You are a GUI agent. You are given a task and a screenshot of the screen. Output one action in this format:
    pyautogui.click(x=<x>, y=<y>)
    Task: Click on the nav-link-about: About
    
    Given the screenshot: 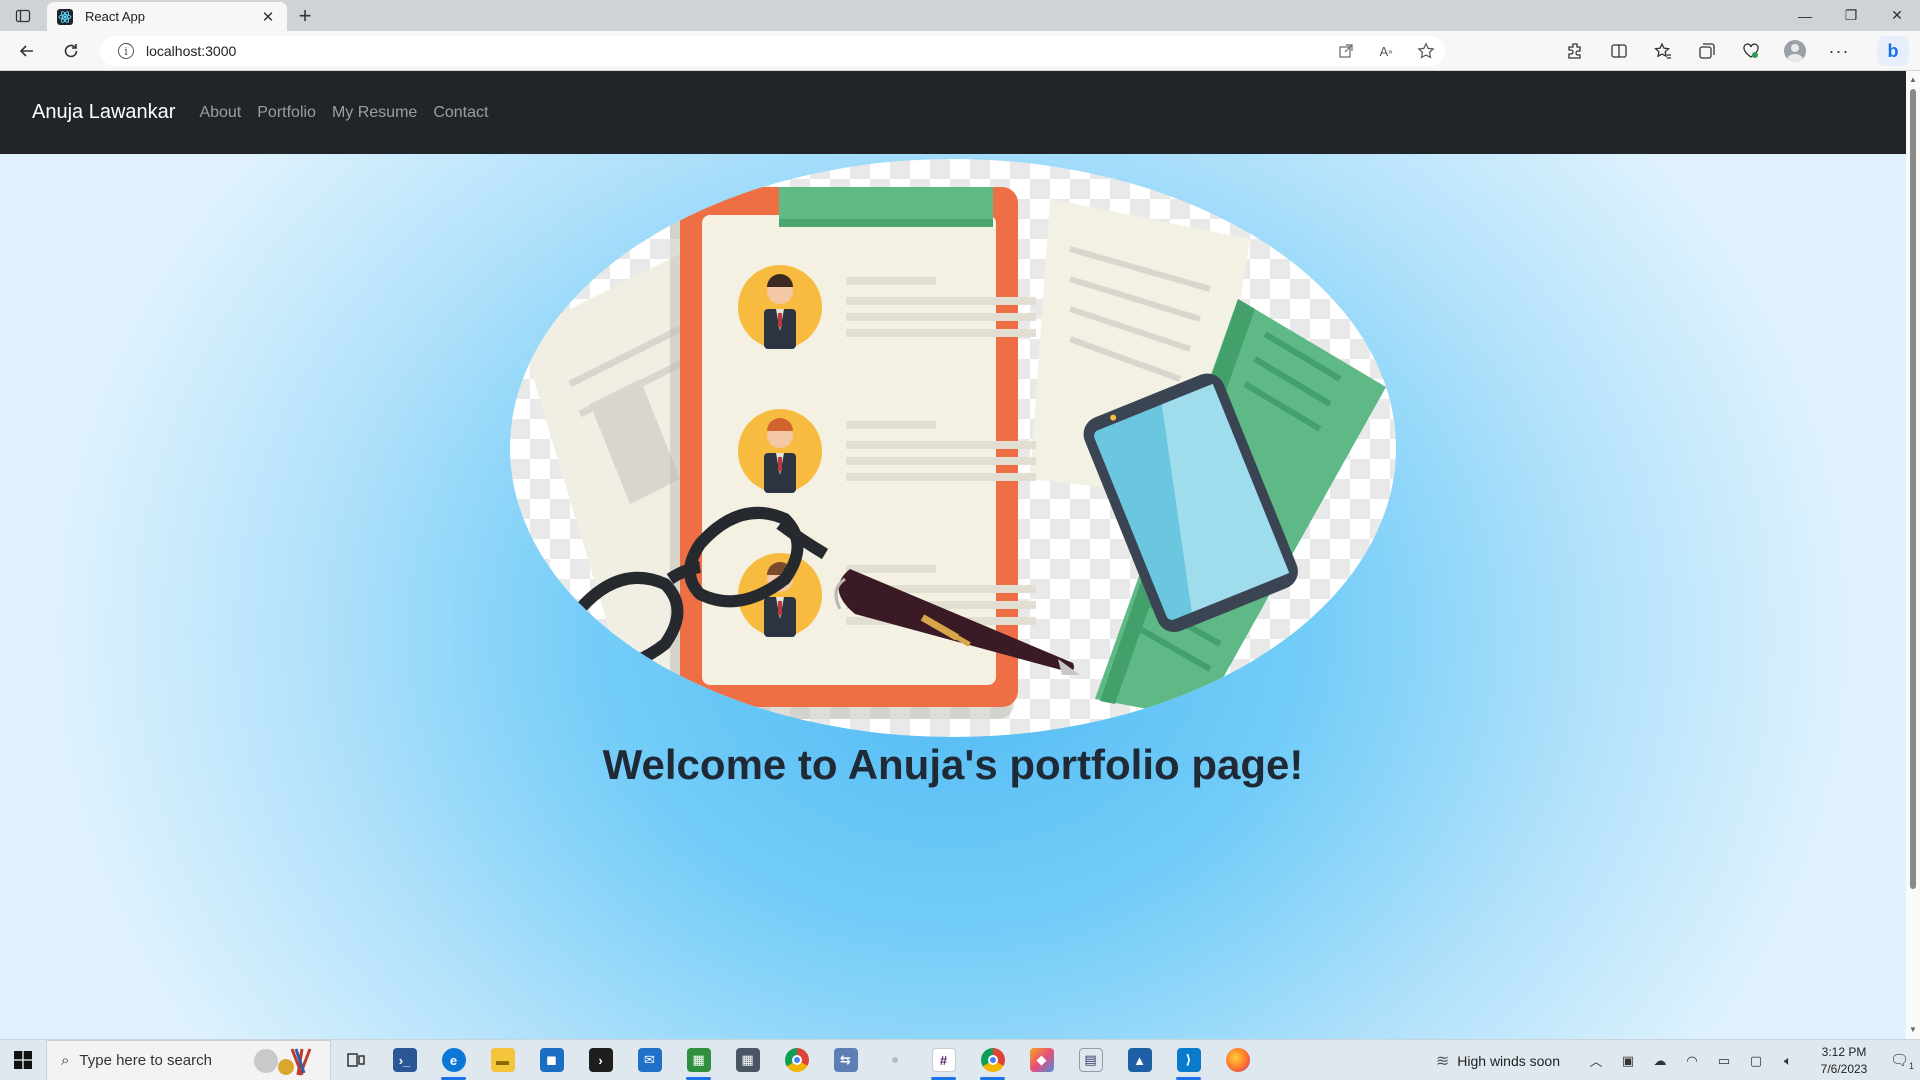 What is the action you would take?
    pyautogui.click(x=220, y=113)
    